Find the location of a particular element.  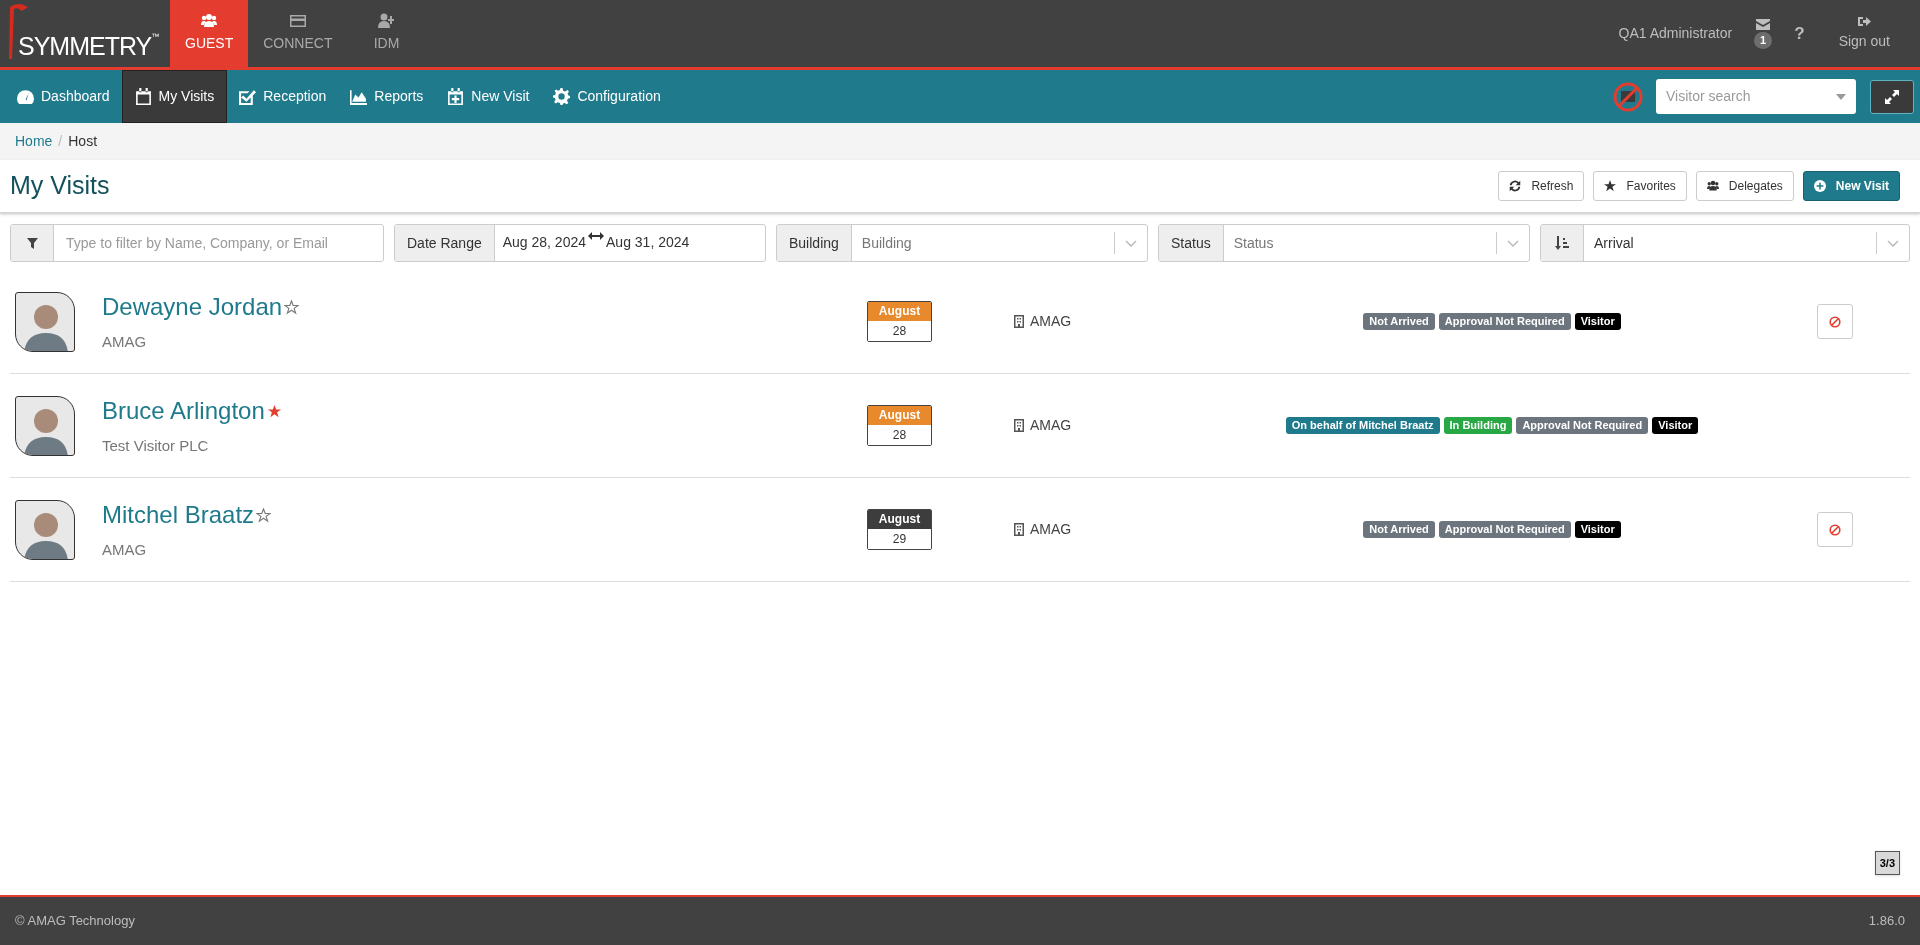

copyright-text: © AMAG Technology is located at coordinates (75, 921).